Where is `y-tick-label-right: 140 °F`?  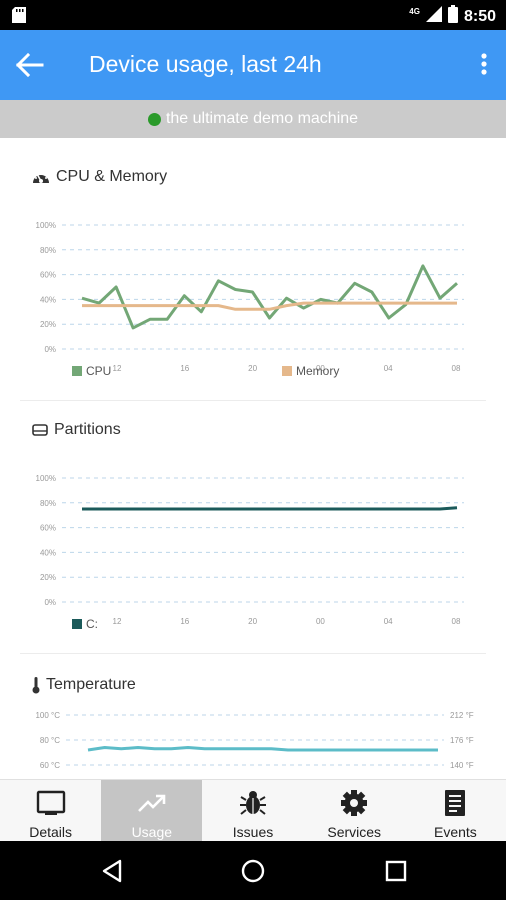
y-tick-label-right: 140 °F is located at coordinates (462, 765).